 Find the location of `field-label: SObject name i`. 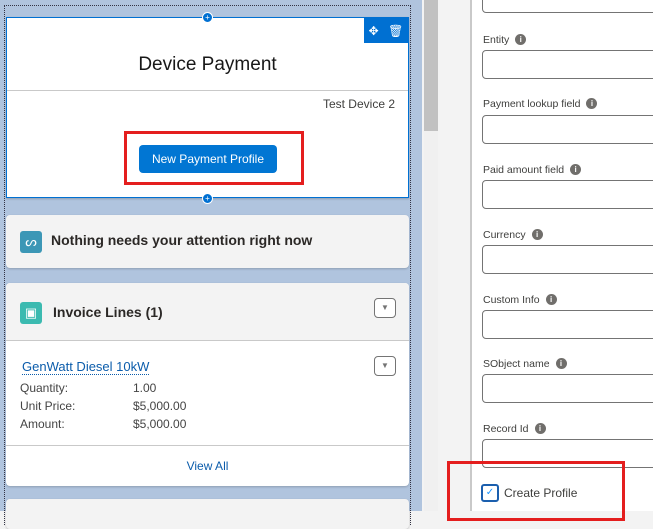

field-label: SObject name i is located at coordinates (525, 364).